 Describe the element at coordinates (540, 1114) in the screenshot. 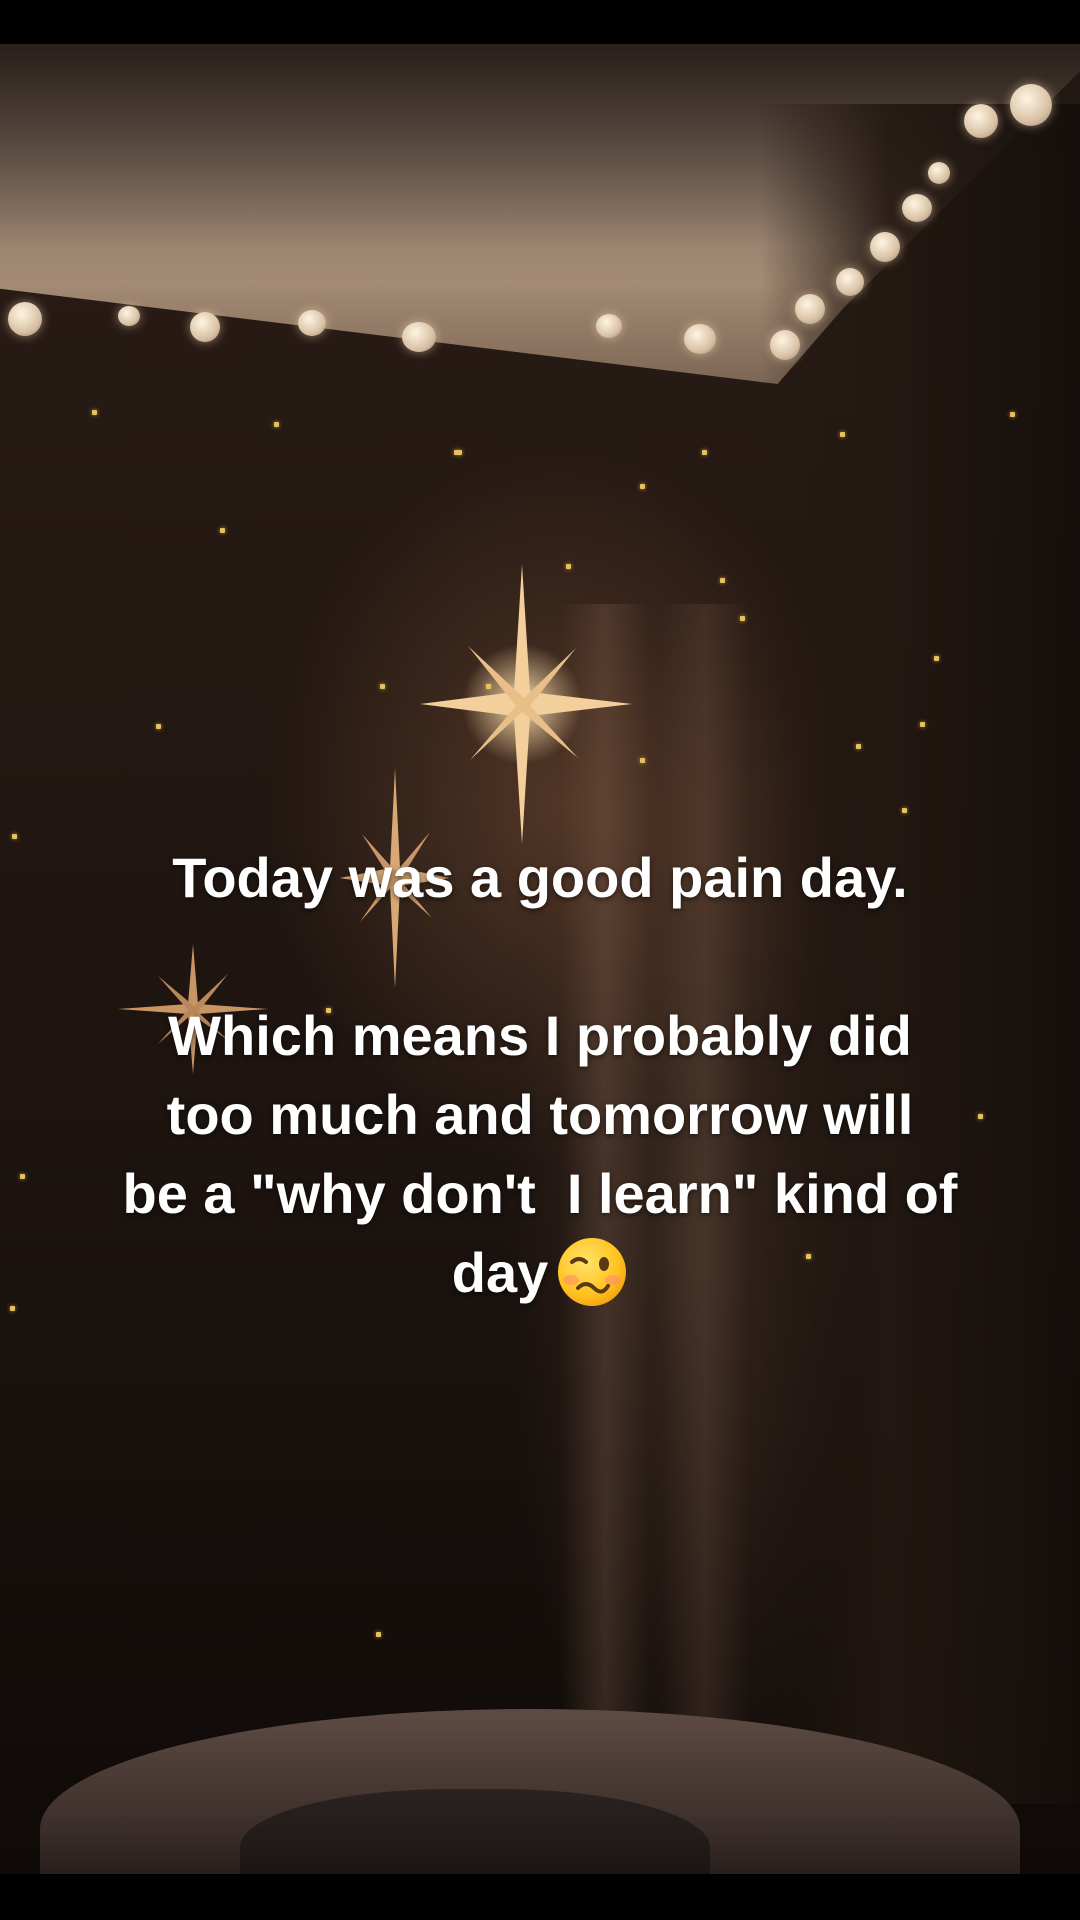

I see `caption-line-3: too much and tomorrow will` at that location.